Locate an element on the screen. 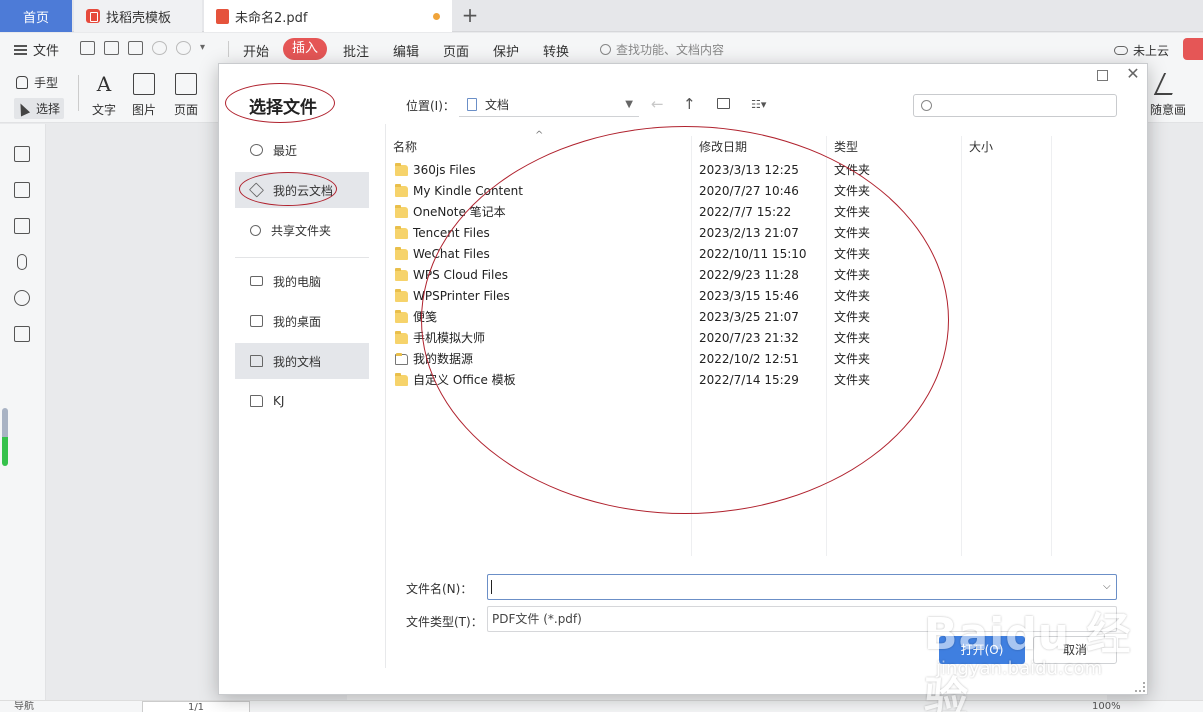  tab-document-label: 未命名2.pdf is located at coordinates (271, 18).